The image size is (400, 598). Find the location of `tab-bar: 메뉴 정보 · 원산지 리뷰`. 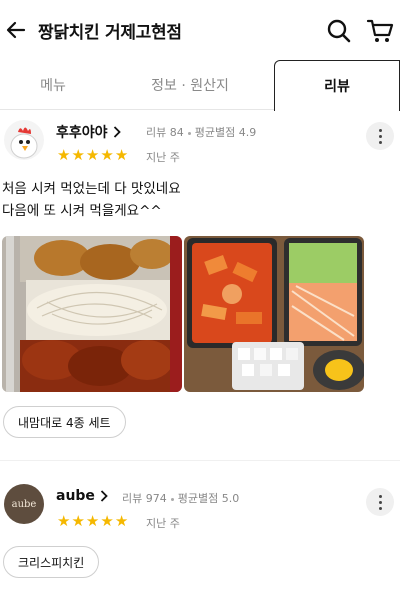

tab-bar: 메뉴 정보 · 원산지 리뷰 is located at coordinates (200, 85).